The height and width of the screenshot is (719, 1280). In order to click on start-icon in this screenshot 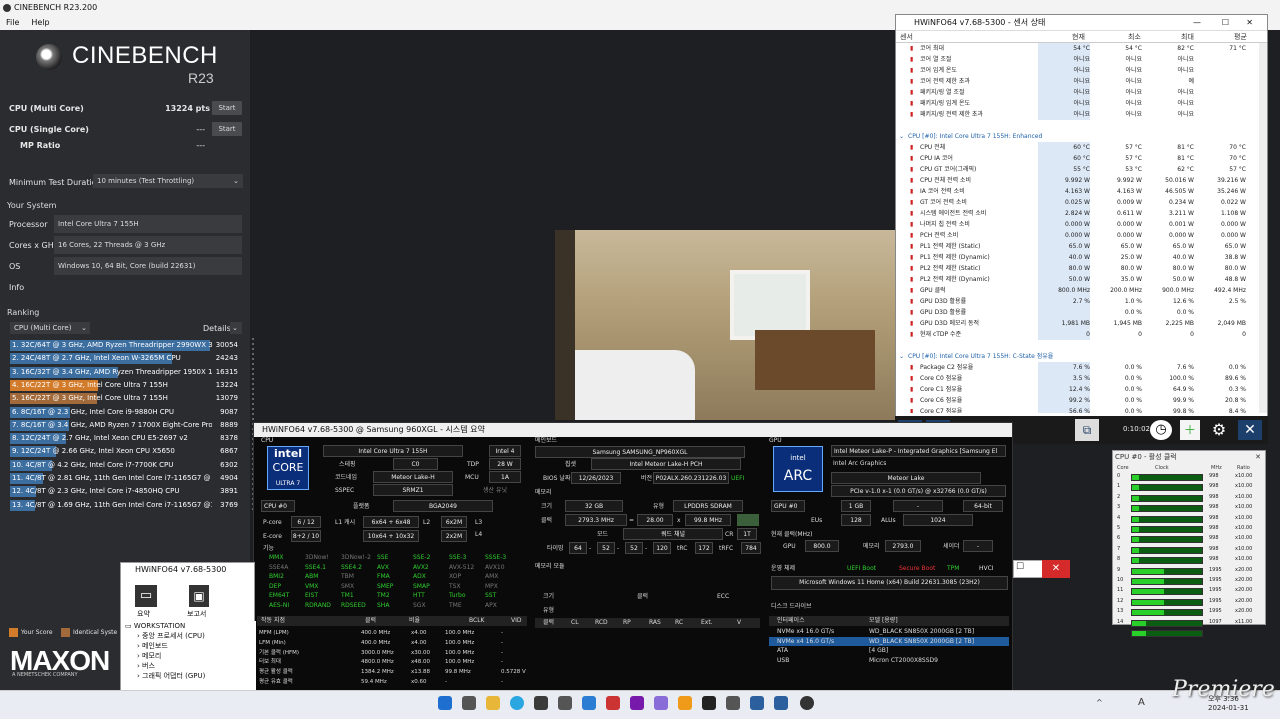, I will do `click(445, 703)`.